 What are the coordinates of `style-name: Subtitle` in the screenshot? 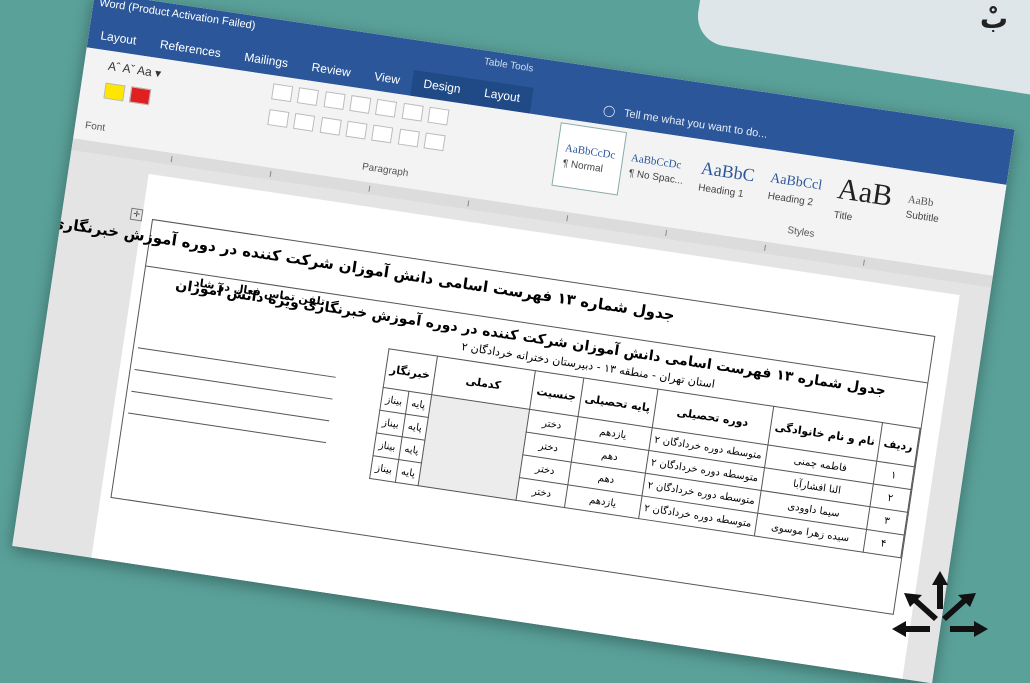 It's located at (922, 216).